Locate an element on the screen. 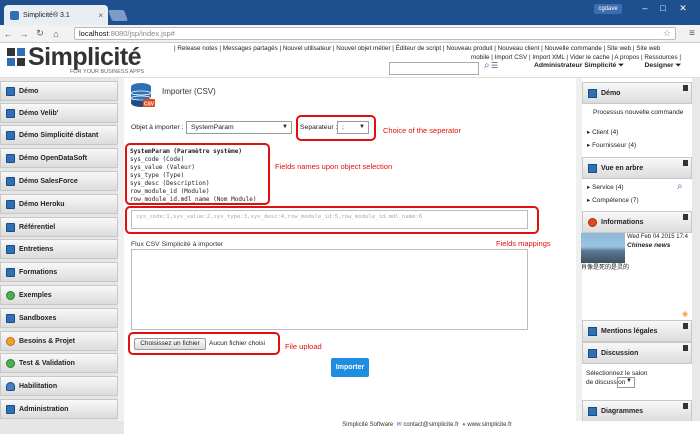 The height and width of the screenshot is (434, 700). annotation-mappings: Fields mappings is located at coordinates (523, 243).